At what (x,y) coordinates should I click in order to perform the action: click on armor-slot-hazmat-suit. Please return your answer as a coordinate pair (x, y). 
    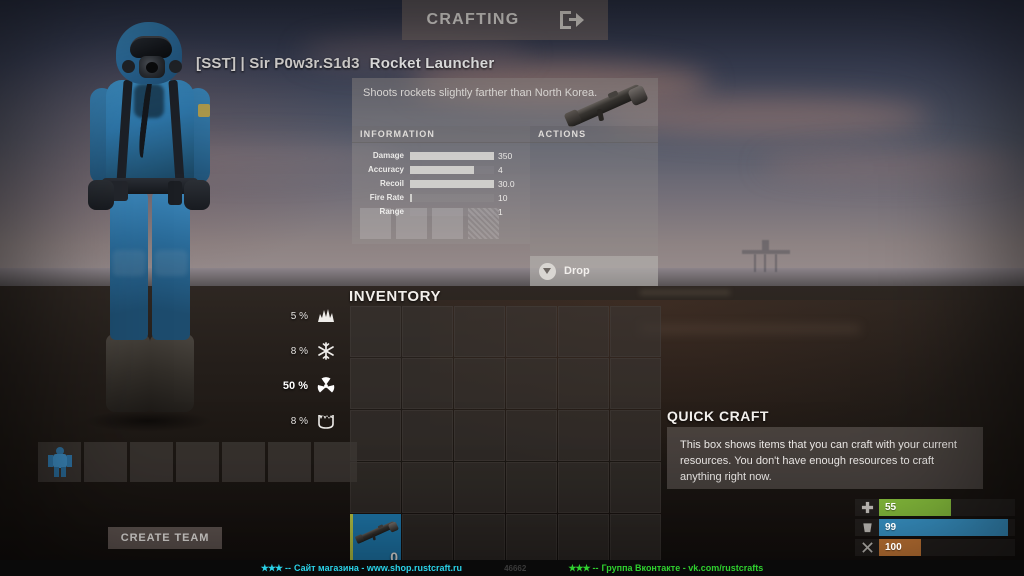
    Looking at the image, I should click on (59, 462).